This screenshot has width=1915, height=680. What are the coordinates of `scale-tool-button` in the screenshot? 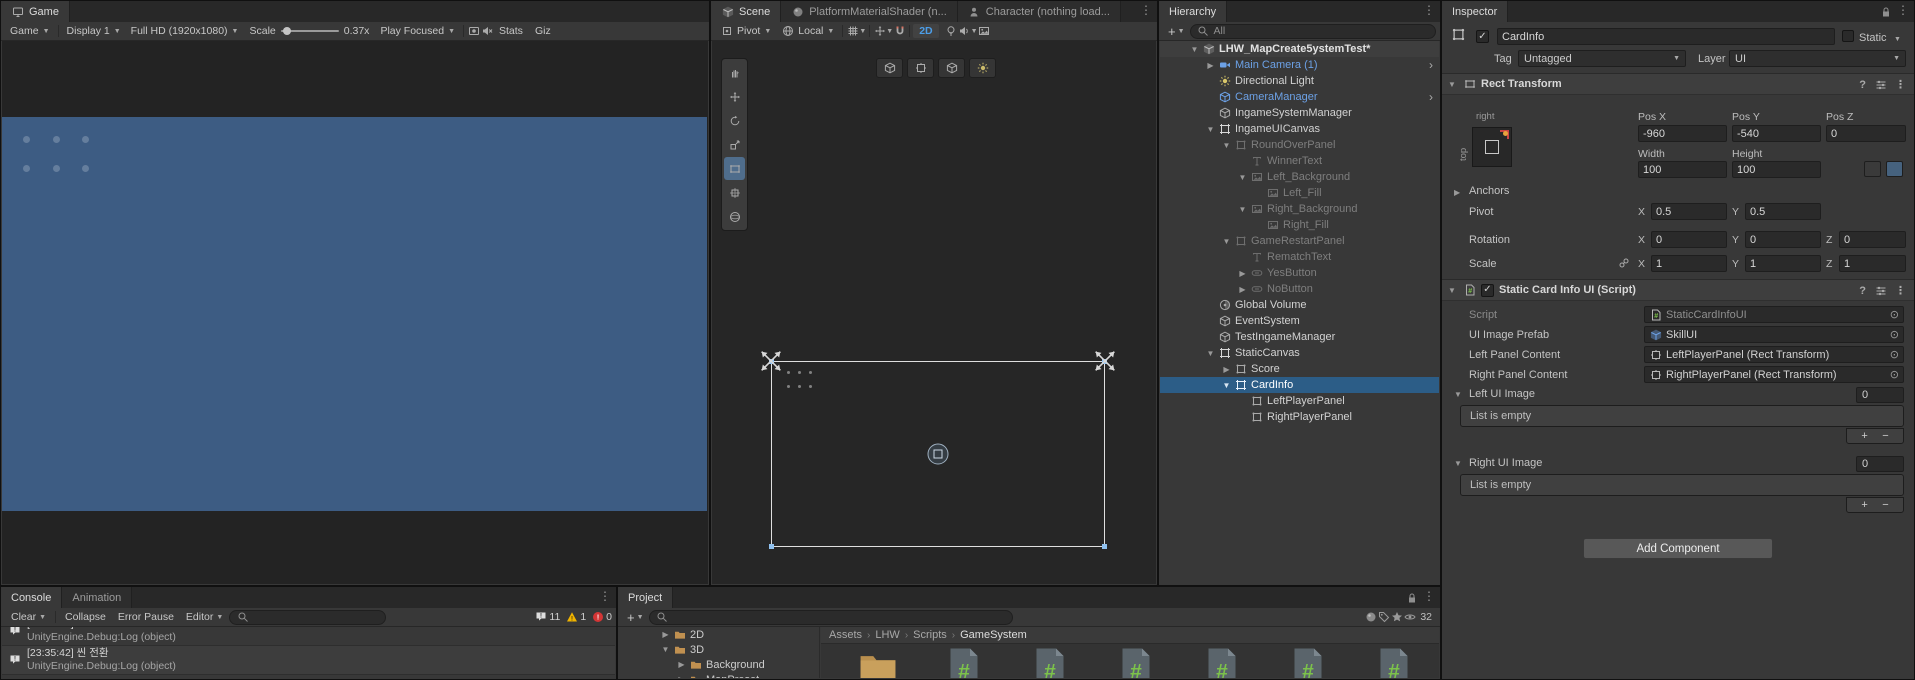 It's located at (734, 144).